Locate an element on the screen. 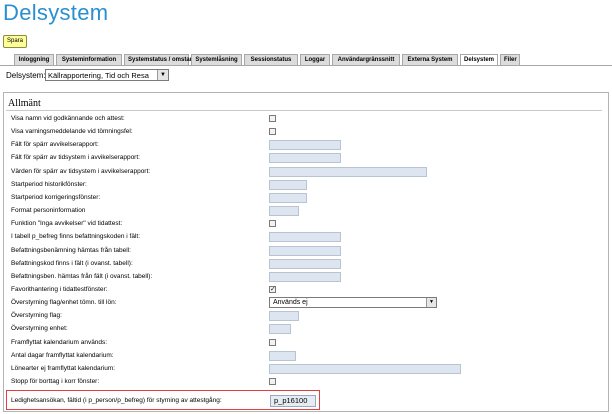 The image size is (612, 414). setting-select-value: Används ej is located at coordinates (290, 303).